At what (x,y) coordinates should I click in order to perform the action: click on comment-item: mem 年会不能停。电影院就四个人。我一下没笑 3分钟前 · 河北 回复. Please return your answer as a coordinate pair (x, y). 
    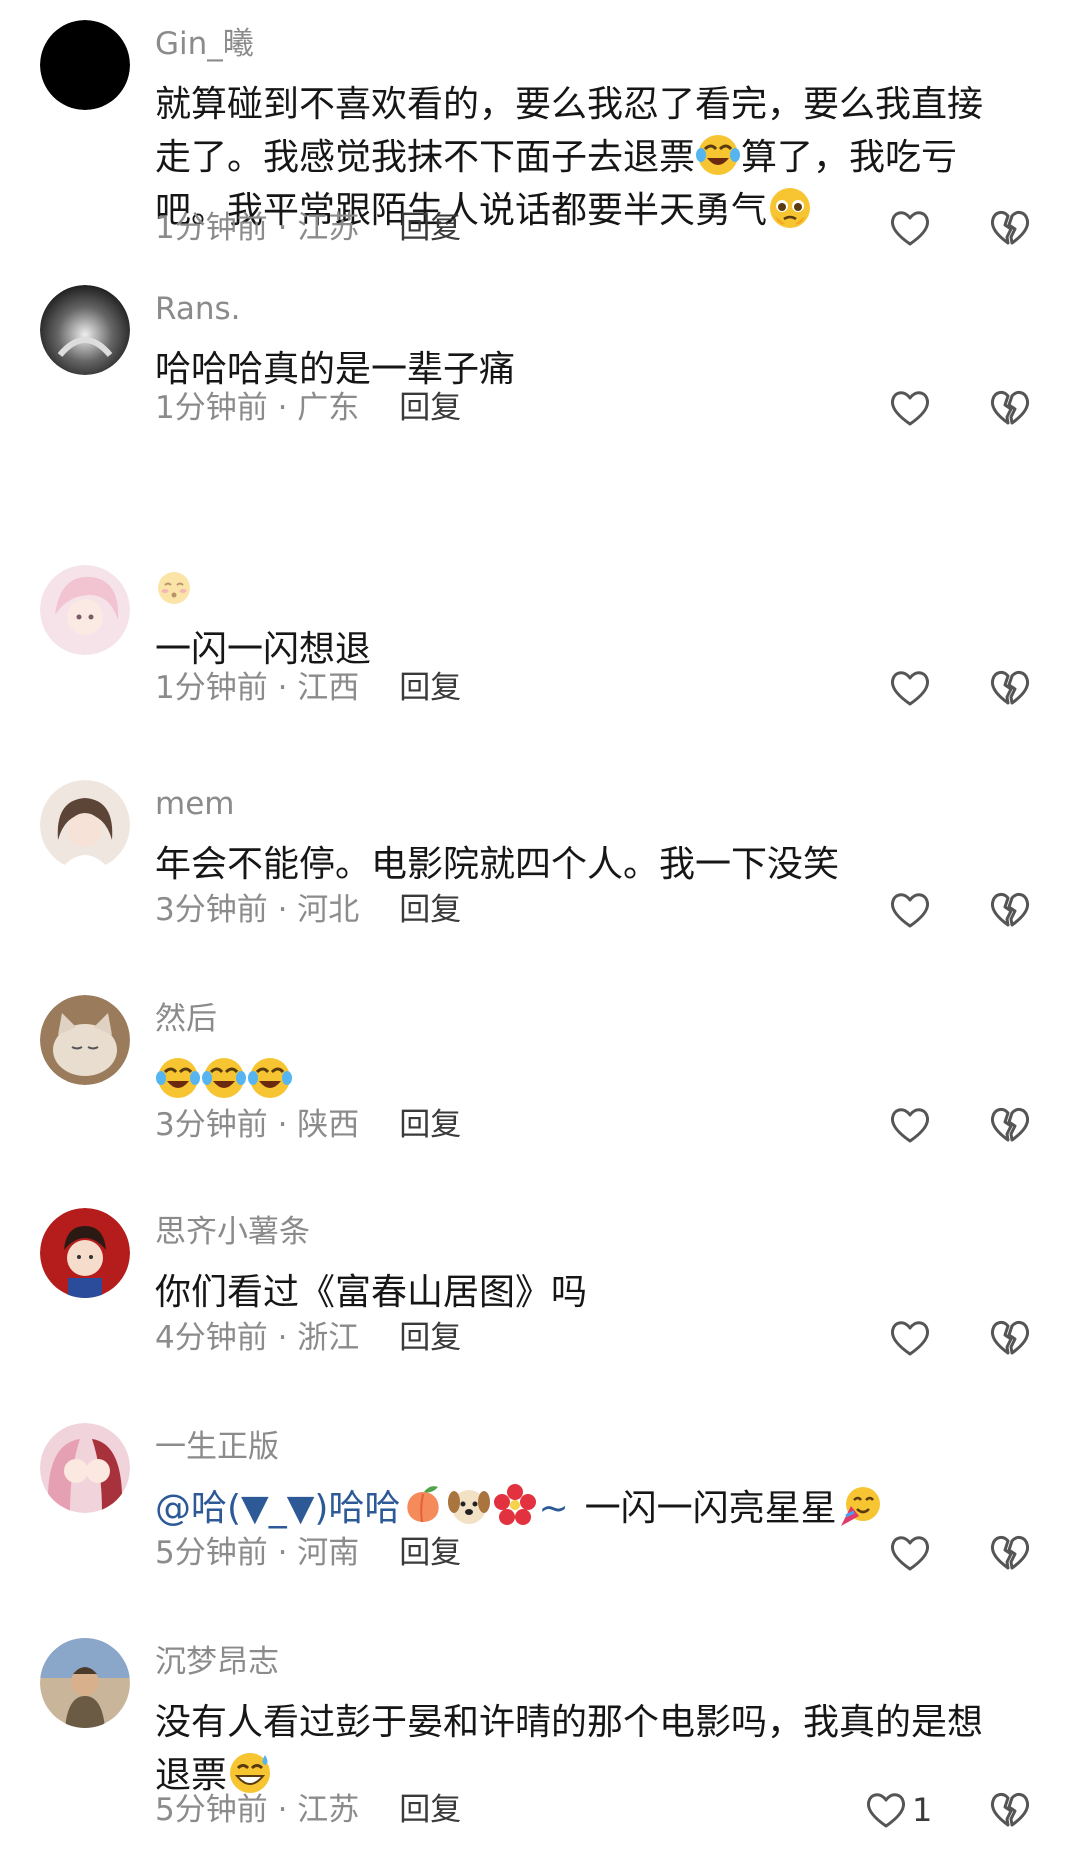
    Looking at the image, I should click on (540, 867).